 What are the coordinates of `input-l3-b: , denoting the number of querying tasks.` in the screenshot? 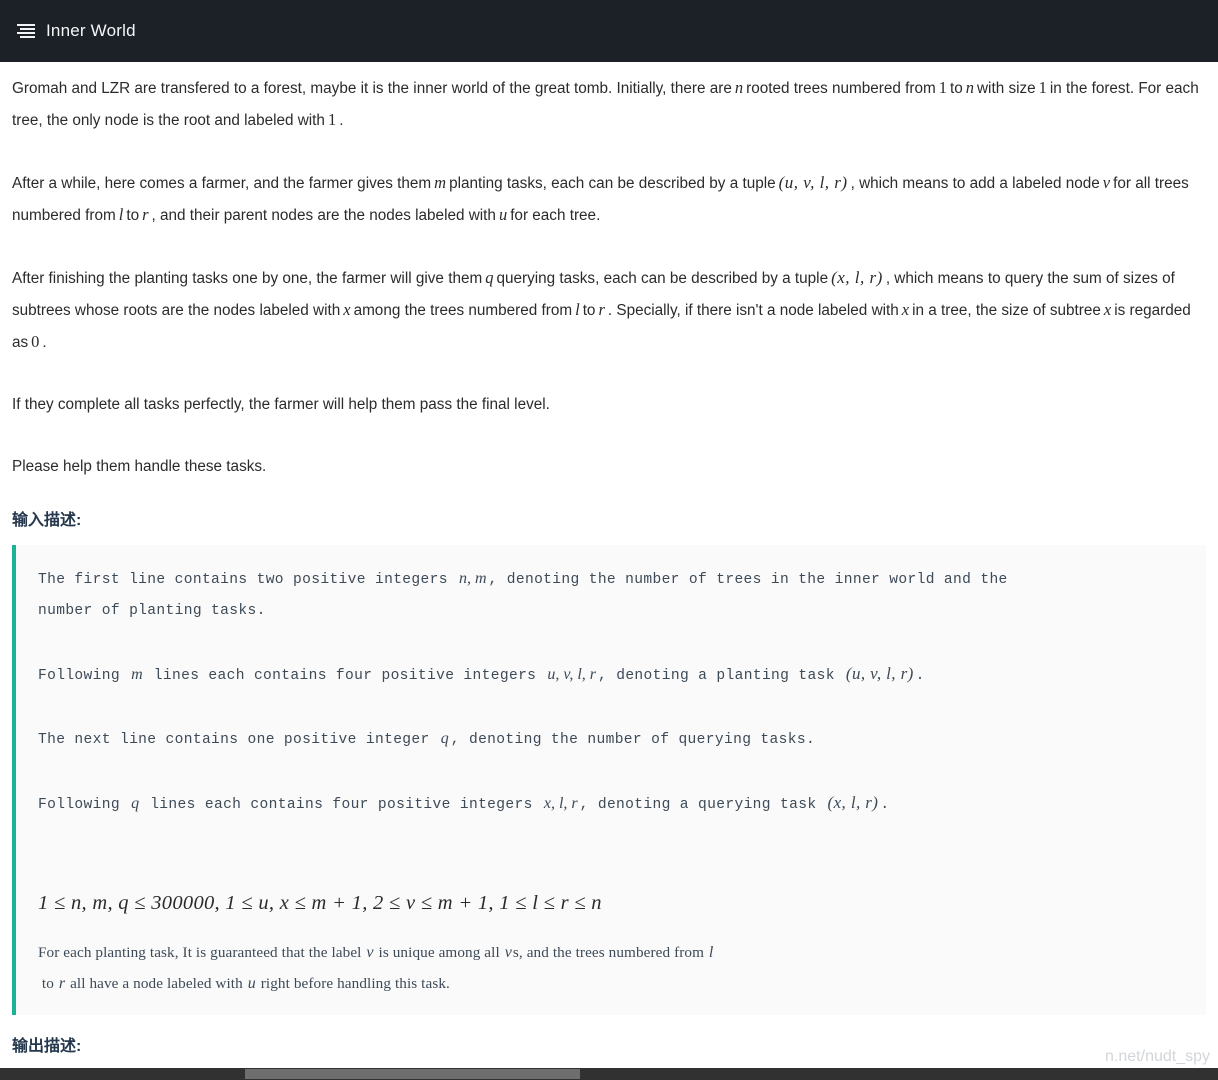 It's located at (633, 740).